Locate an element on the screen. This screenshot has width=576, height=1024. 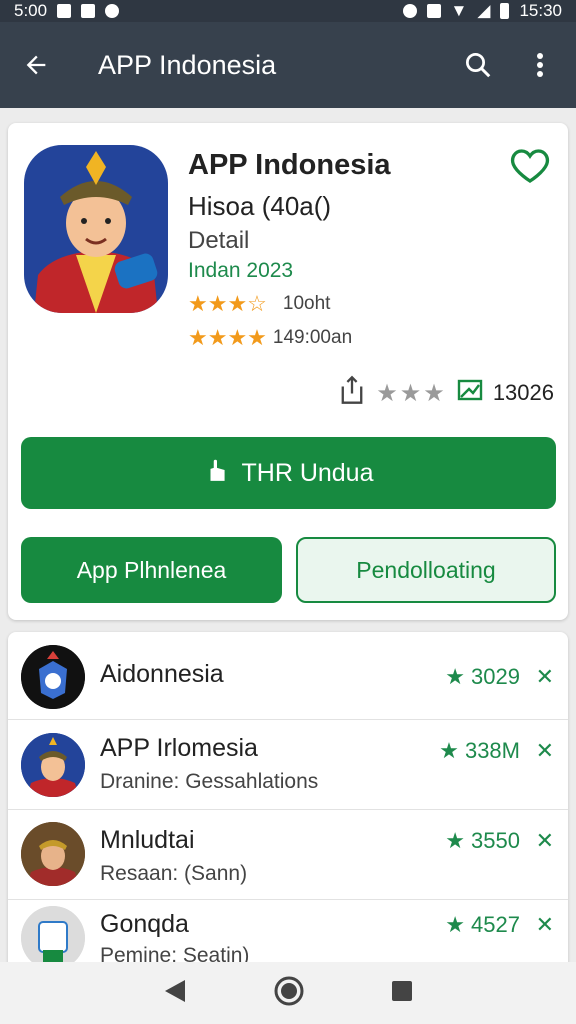
app-release-date: Indan 2023 is located at coordinates (241, 270).